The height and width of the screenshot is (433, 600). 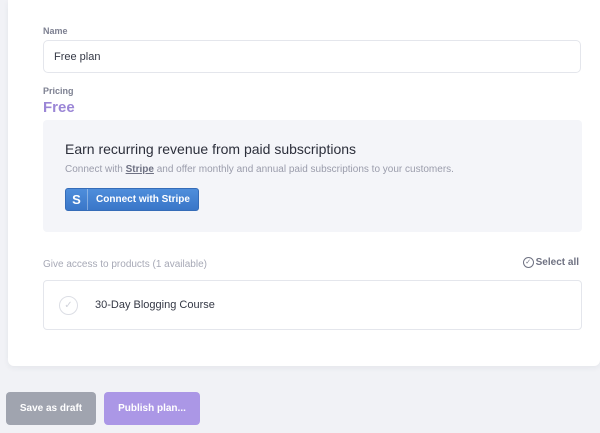 I want to click on save-as-draft-button: Save as draft, so click(x=51, y=408).